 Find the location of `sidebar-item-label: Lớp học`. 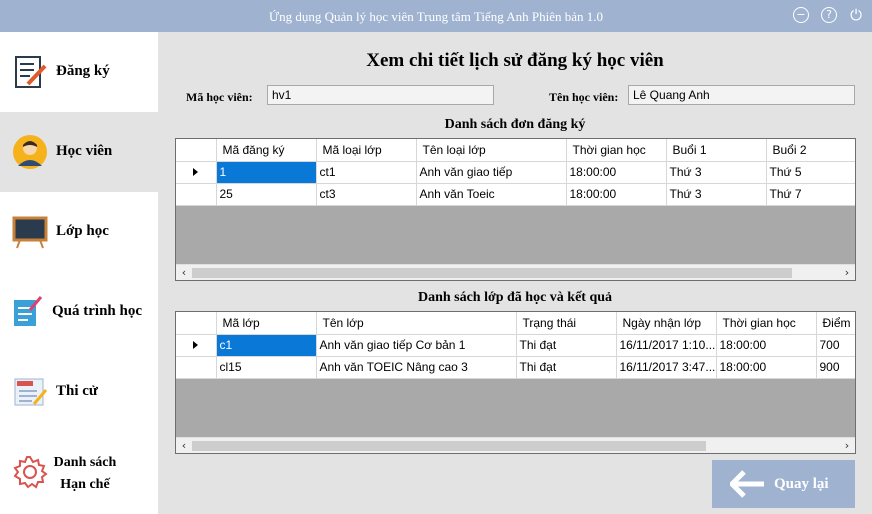

sidebar-item-label: Lớp học is located at coordinates (82, 231).